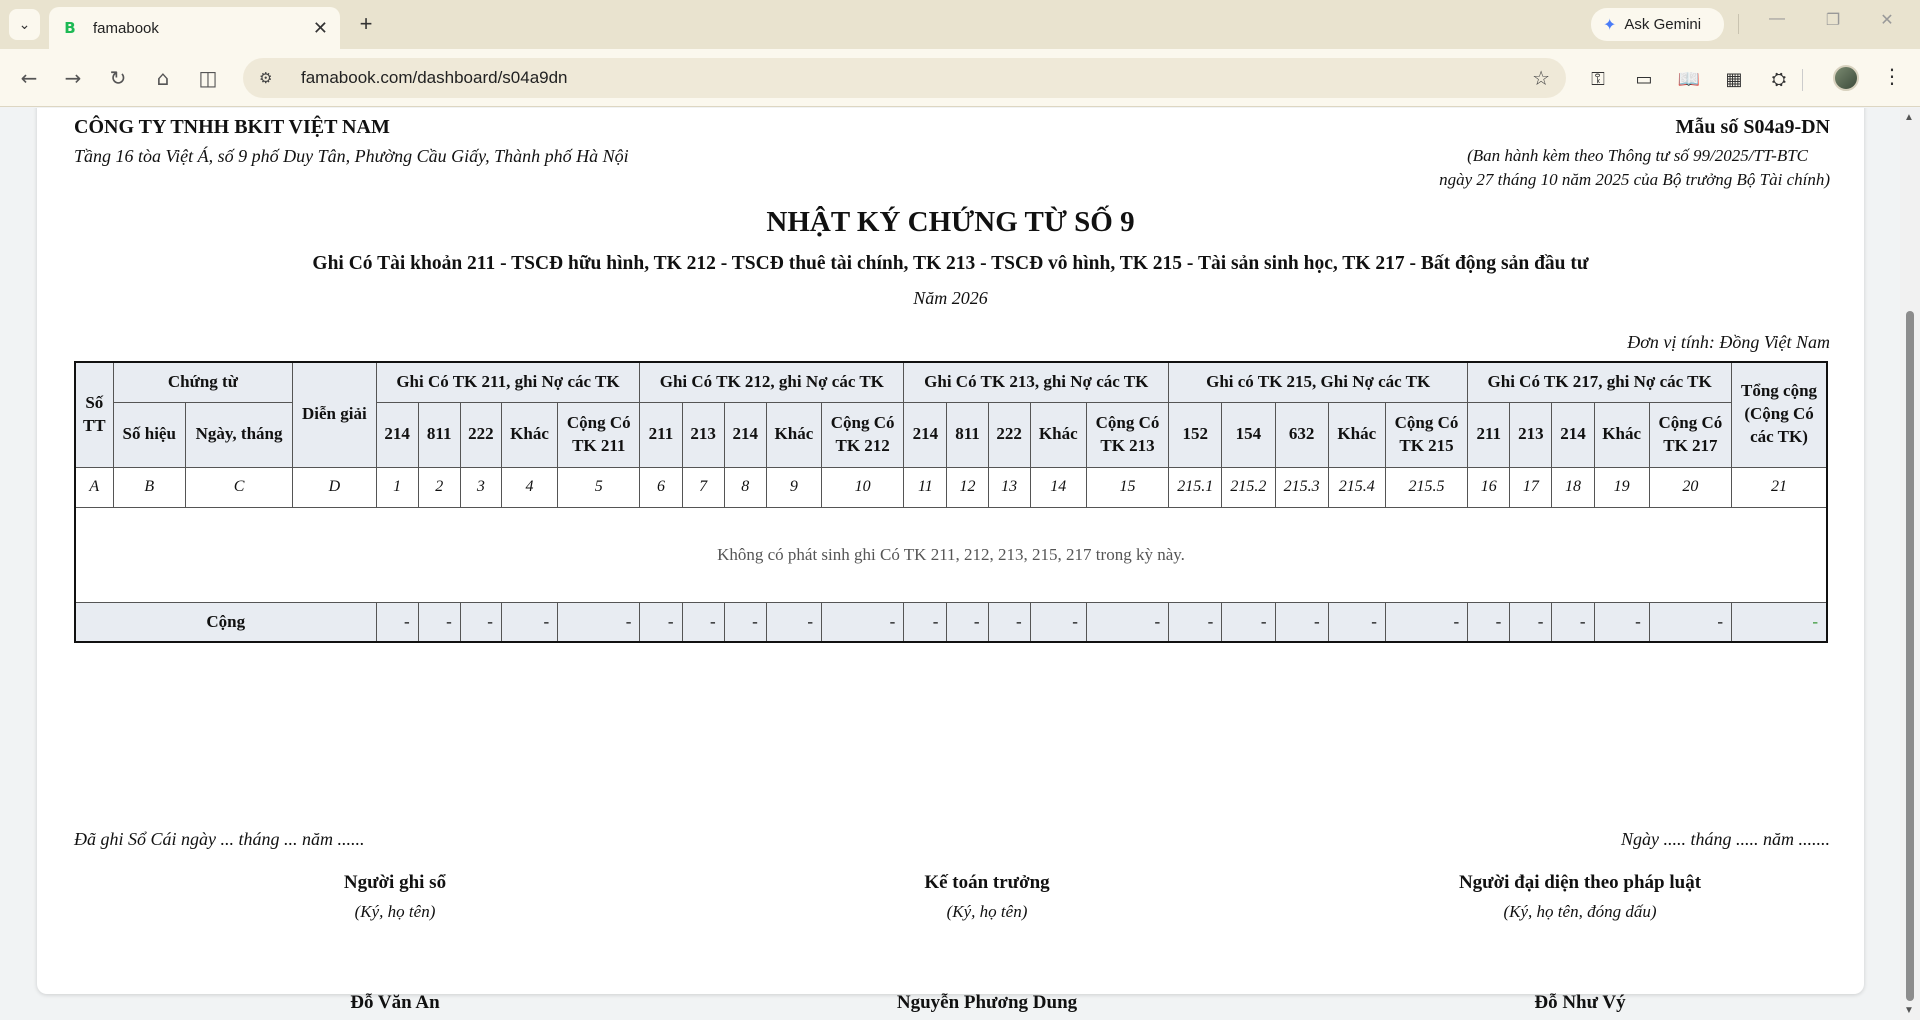 The height and width of the screenshot is (1020, 1920). Describe the element at coordinates (225, 622) in the screenshot. I see `total-label: Cộng` at that location.